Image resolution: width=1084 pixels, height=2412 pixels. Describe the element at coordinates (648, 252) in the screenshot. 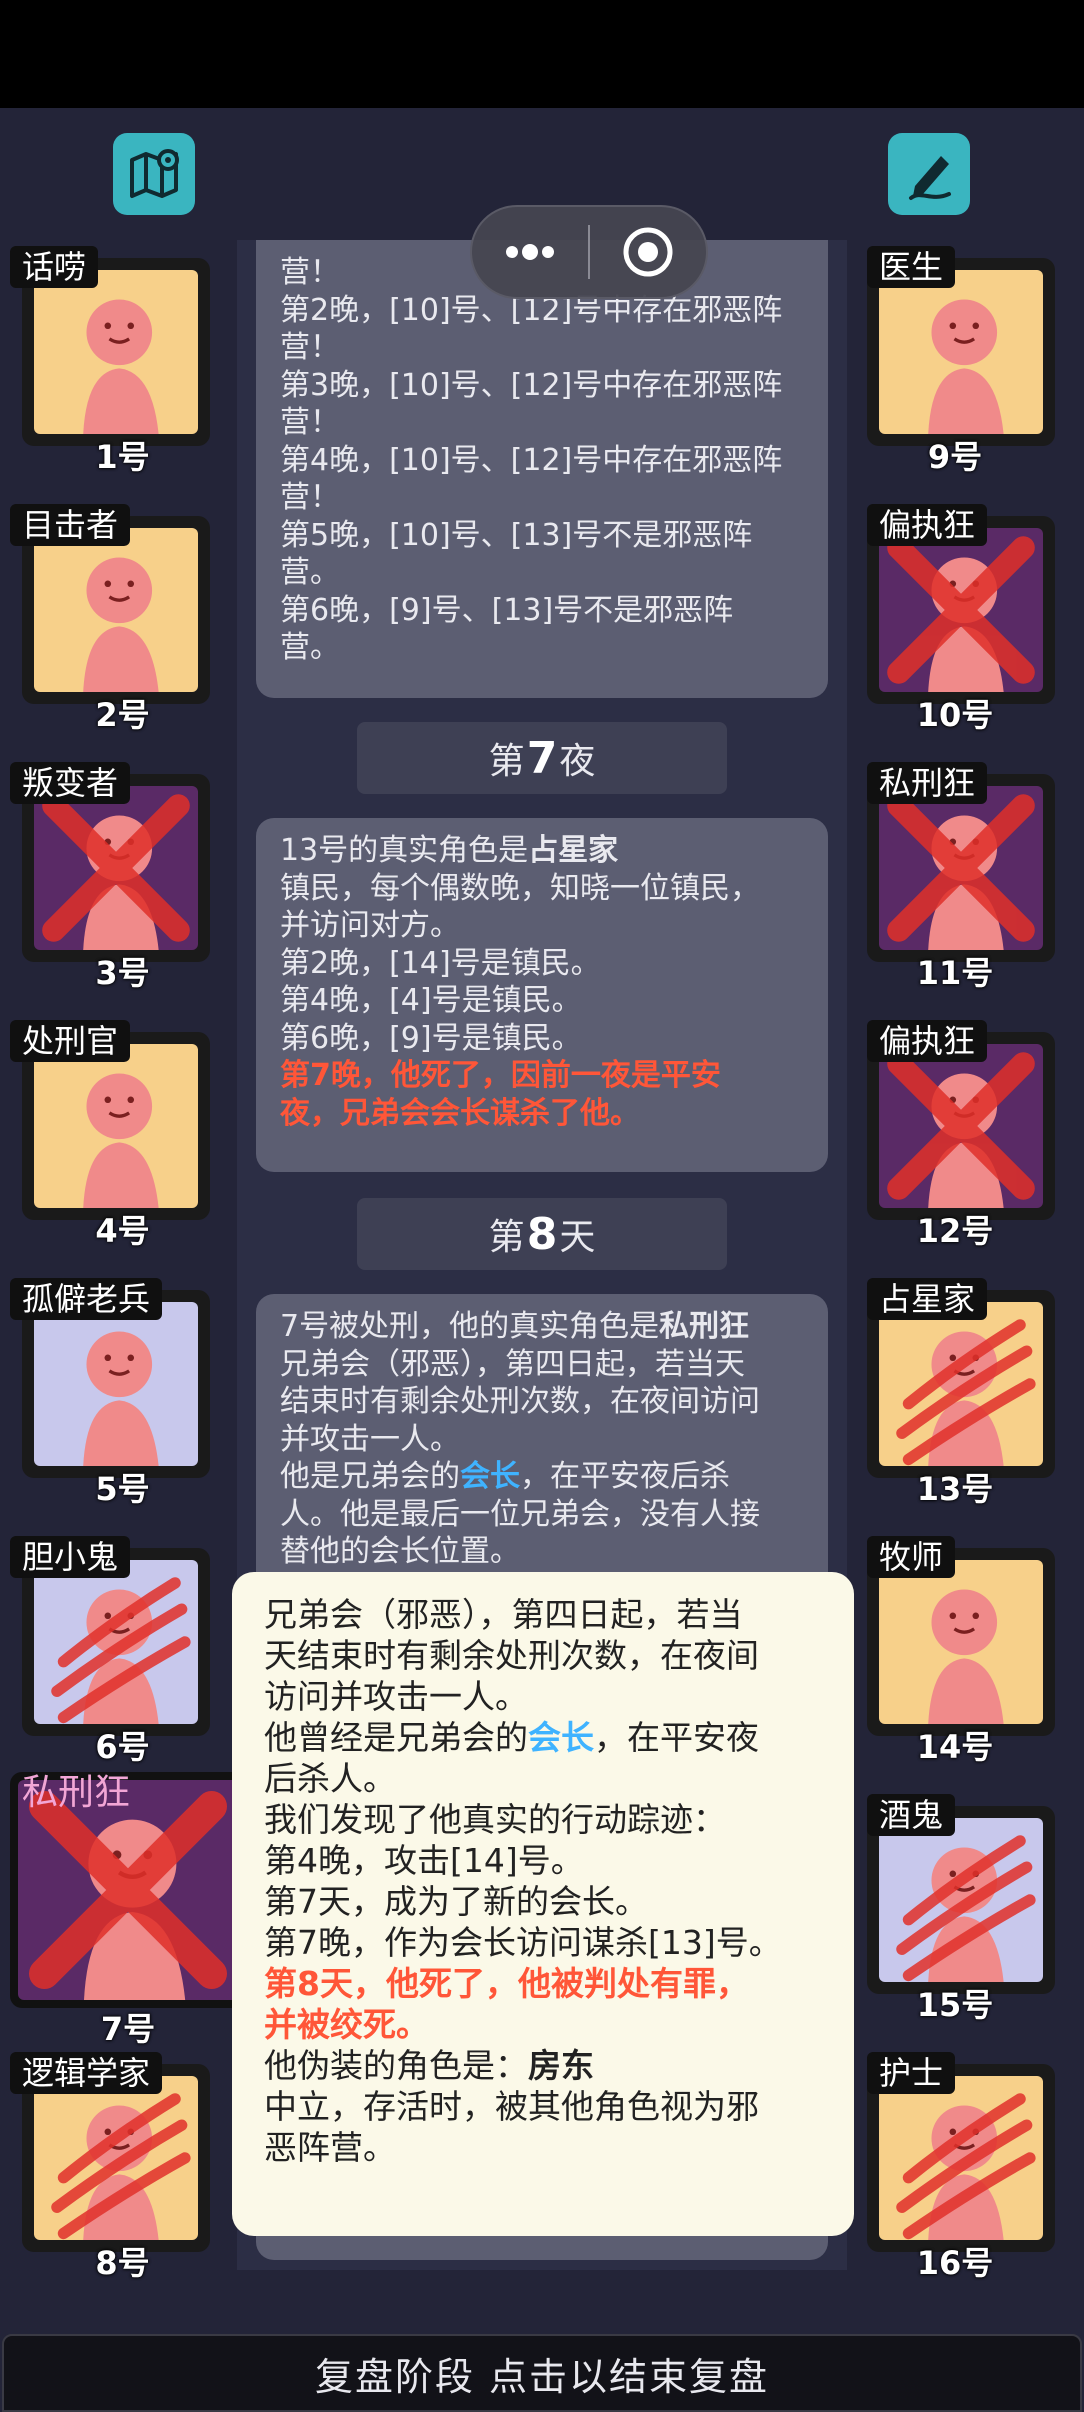

I see `close-button` at that location.